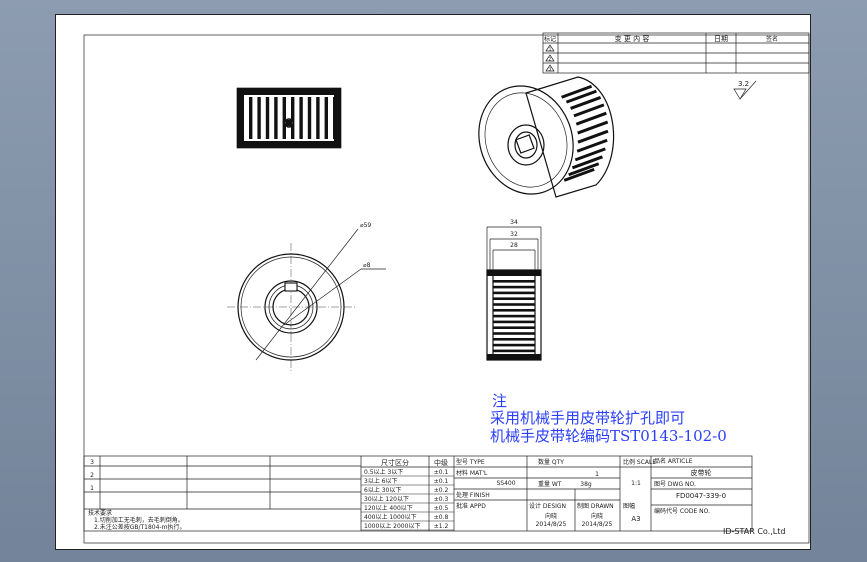 The image size is (867, 562). Describe the element at coordinates (588, 418) in the screenshot. I see `note-line-1: 采用机械手用皮带轮扩孔即可` at that location.